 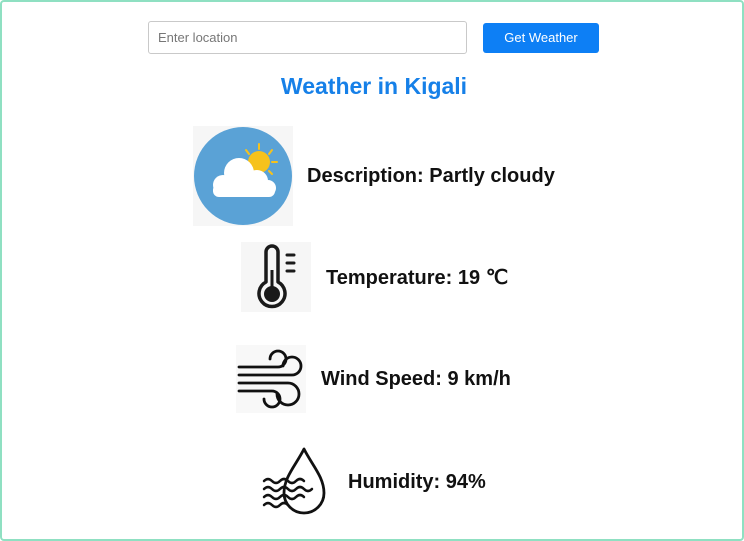 I want to click on page-title: Weather in Kigali, so click(x=374, y=86).